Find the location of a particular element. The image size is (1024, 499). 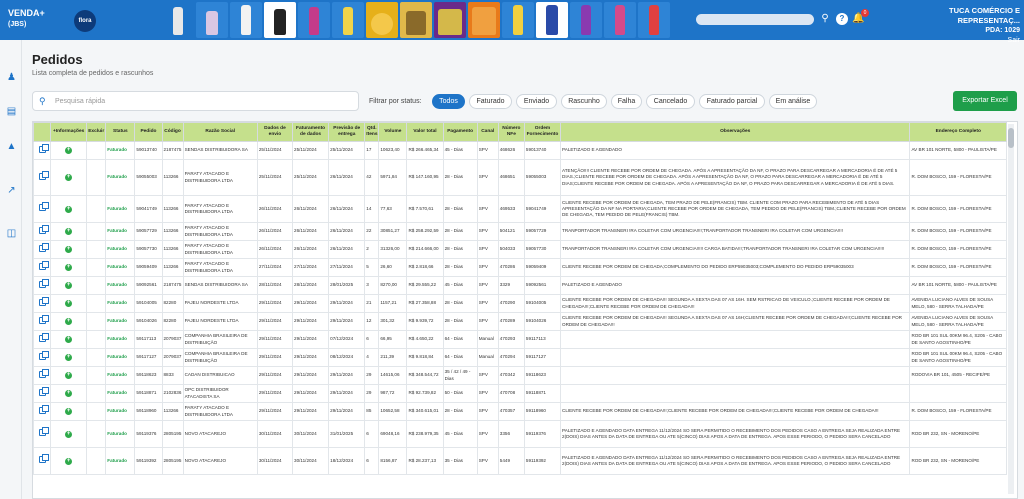

table-cell: 59118623 is located at coordinates (148, 375).